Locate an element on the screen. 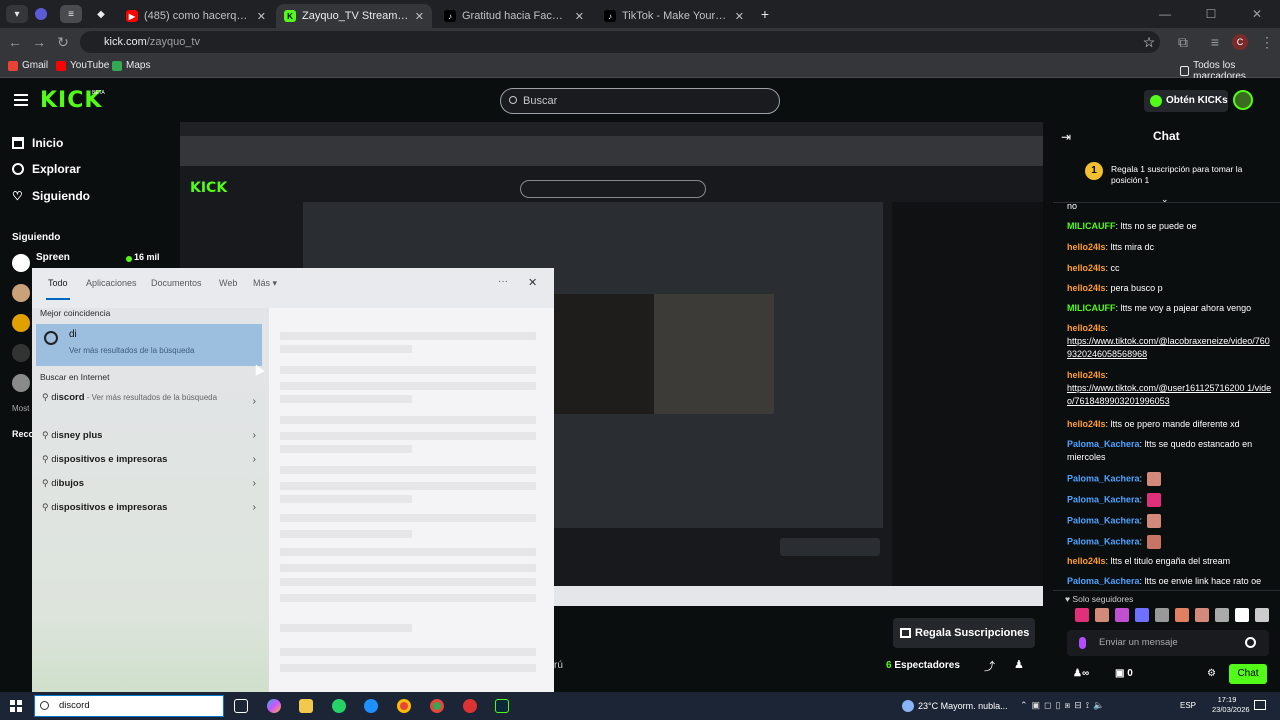 This screenshot has height=720, width=1280. browser-tab: ♪ TikTok - Make Your Day ✕ is located at coordinates (674, 16).